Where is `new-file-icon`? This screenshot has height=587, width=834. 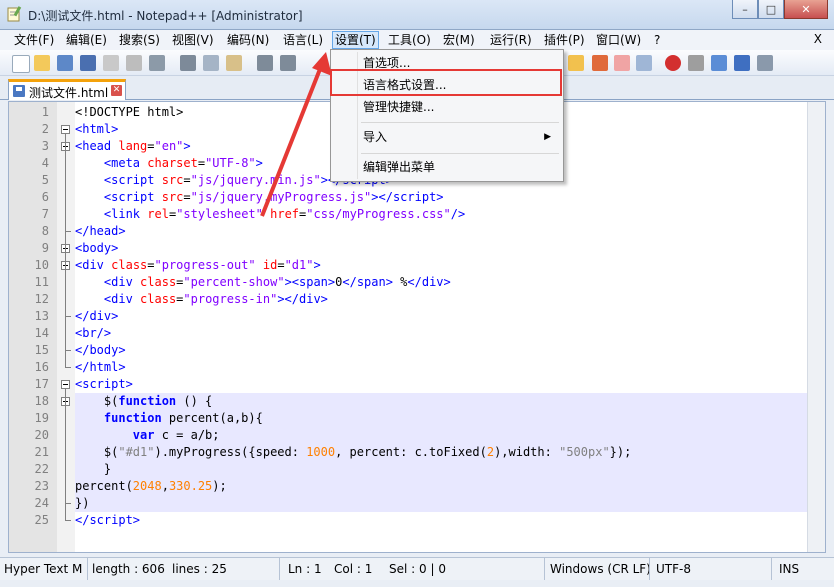 new-file-icon is located at coordinates (21, 64).